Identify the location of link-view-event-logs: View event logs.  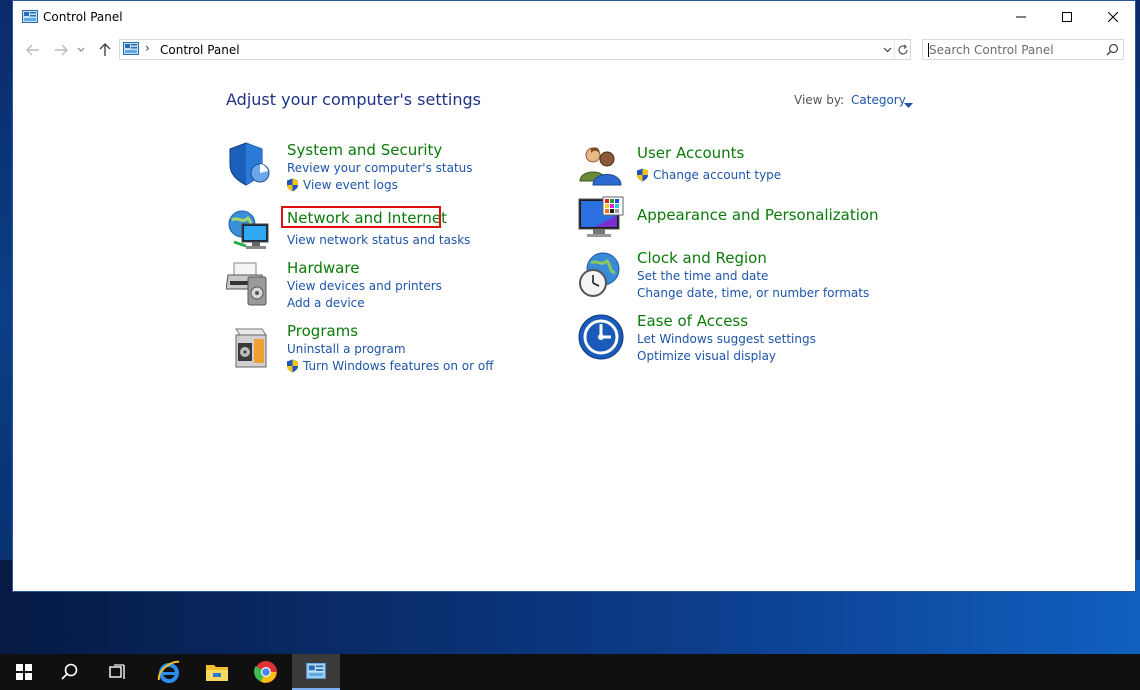
(350, 185).